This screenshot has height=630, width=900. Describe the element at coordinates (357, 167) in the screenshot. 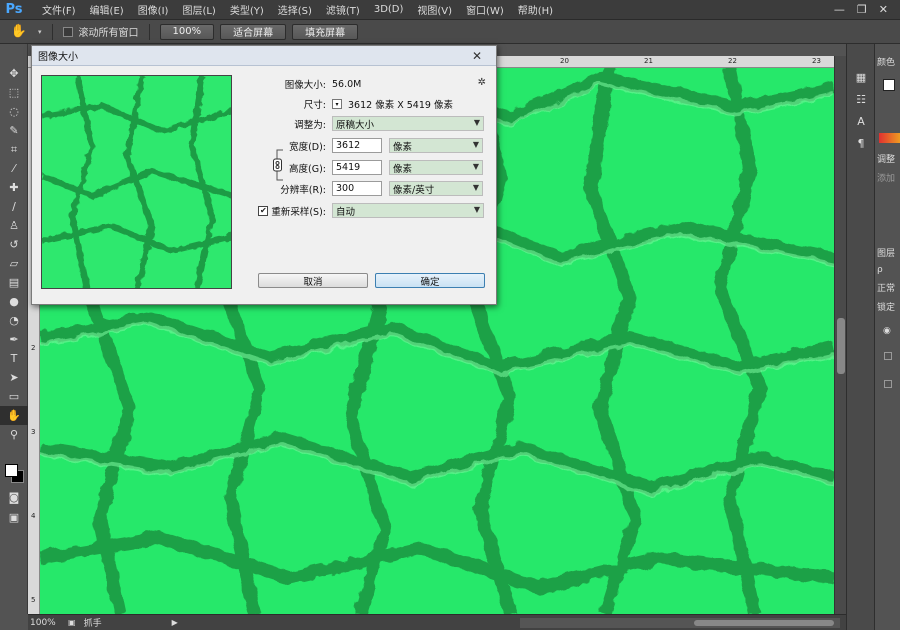

I see `height-input: 5419` at that location.